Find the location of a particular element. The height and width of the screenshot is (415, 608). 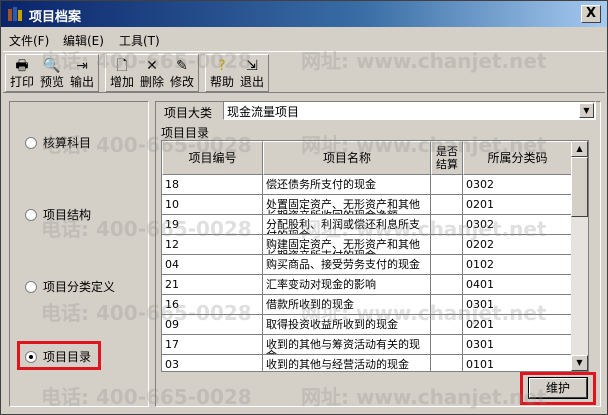

table-row: 16 借款所收到的现金 0301 is located at coordinates (367, 305).